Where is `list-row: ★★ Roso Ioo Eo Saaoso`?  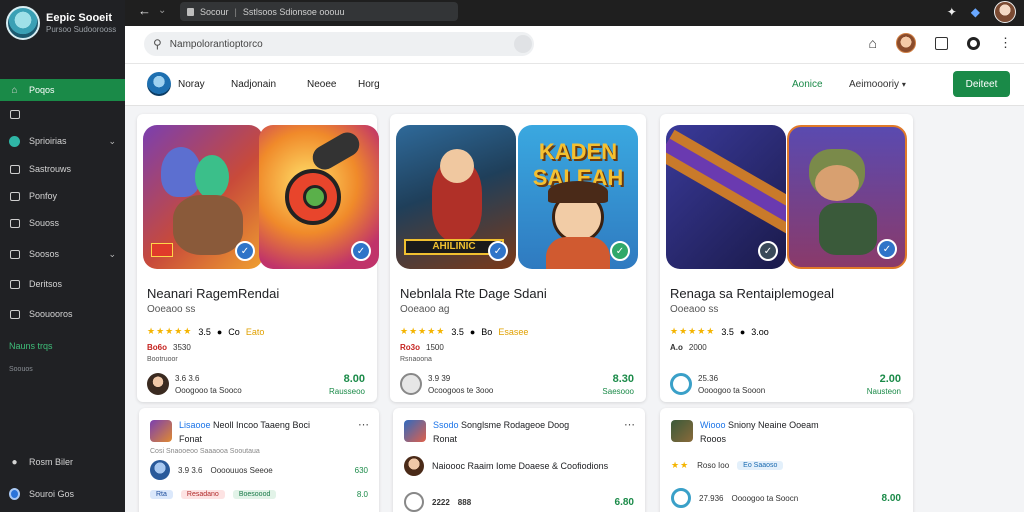 list-row: ★★ Roso Ioo Eo Saaoso is located at coordinates (727, 465).